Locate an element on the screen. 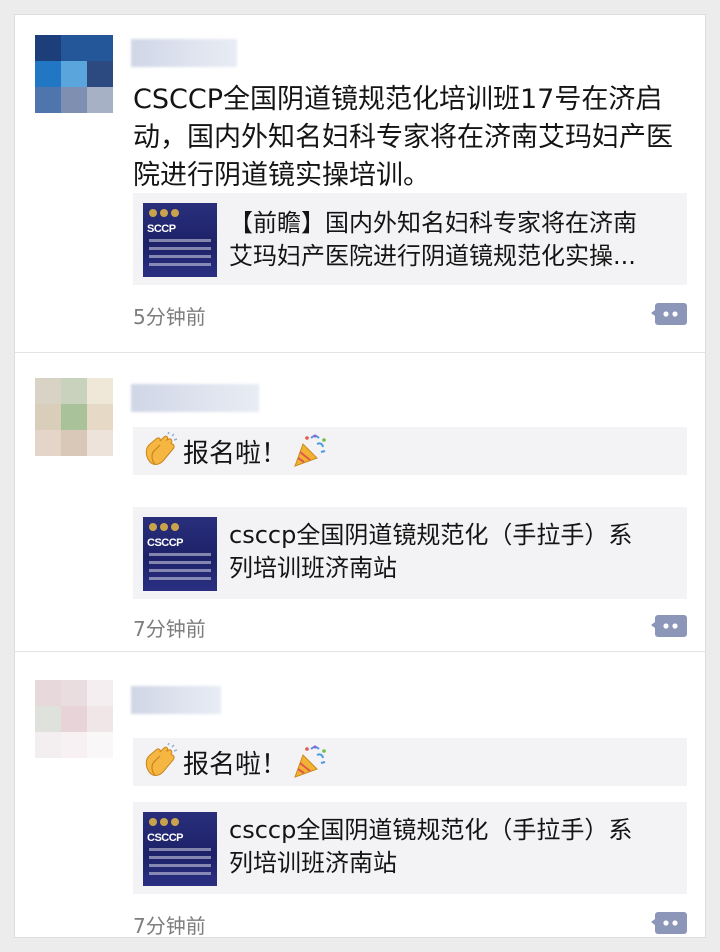 The width and height of the screenshot is (720, 952). post-timestamp: 5分钟前 is located at coordinates (169, 317).